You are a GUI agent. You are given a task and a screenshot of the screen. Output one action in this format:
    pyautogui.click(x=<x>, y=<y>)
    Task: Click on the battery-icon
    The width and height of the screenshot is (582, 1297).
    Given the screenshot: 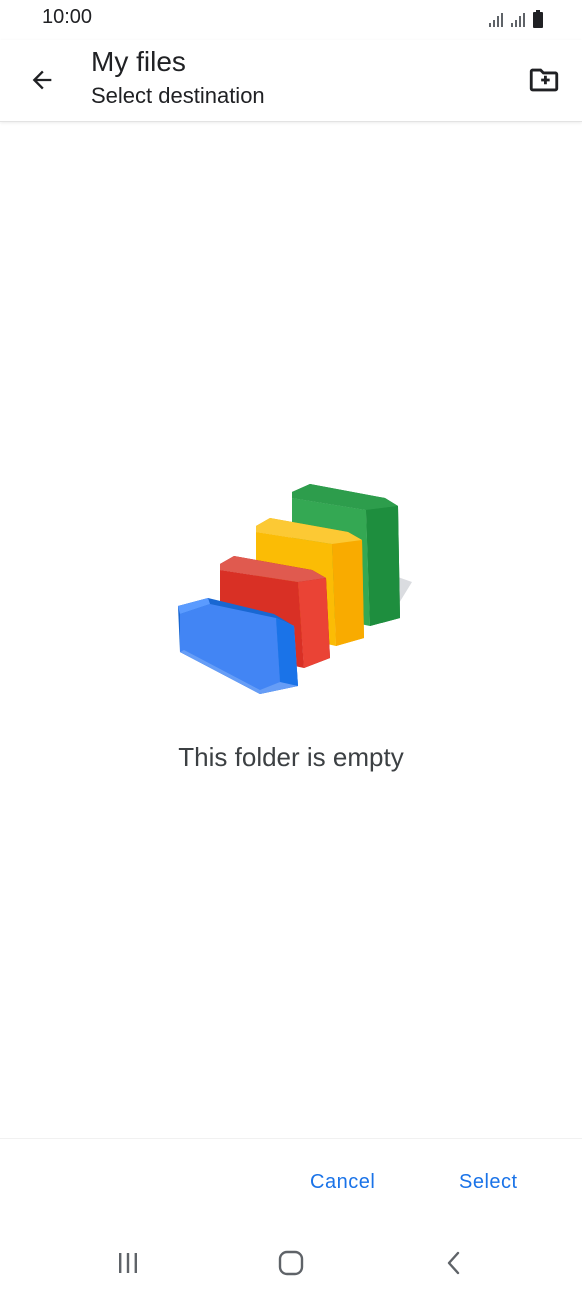 What is the action you would take?
    pyautogui.click(x=538, y=19)
    